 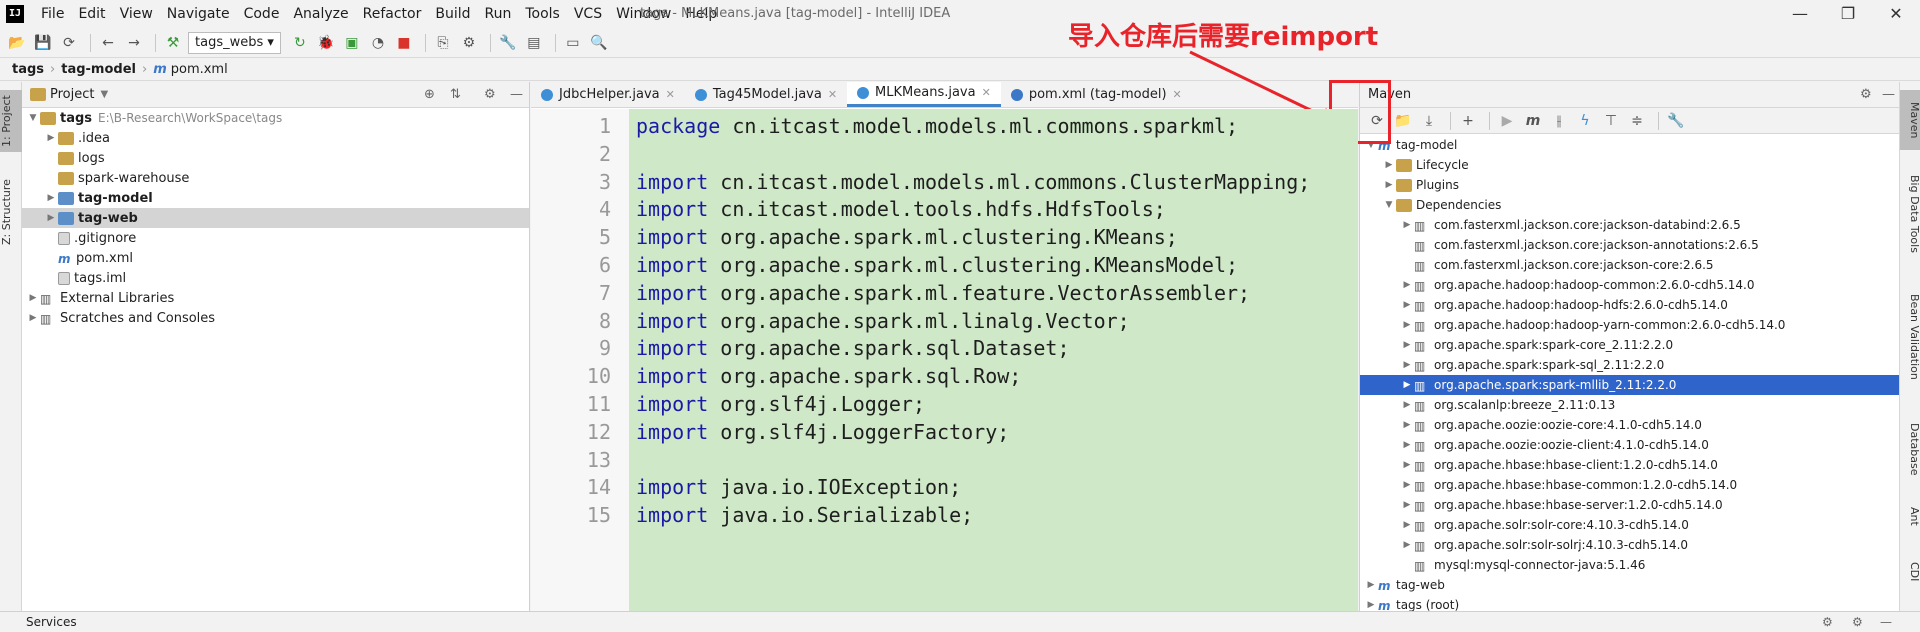 I want to click on minimize-button: —, so click(x=1800, y=14).